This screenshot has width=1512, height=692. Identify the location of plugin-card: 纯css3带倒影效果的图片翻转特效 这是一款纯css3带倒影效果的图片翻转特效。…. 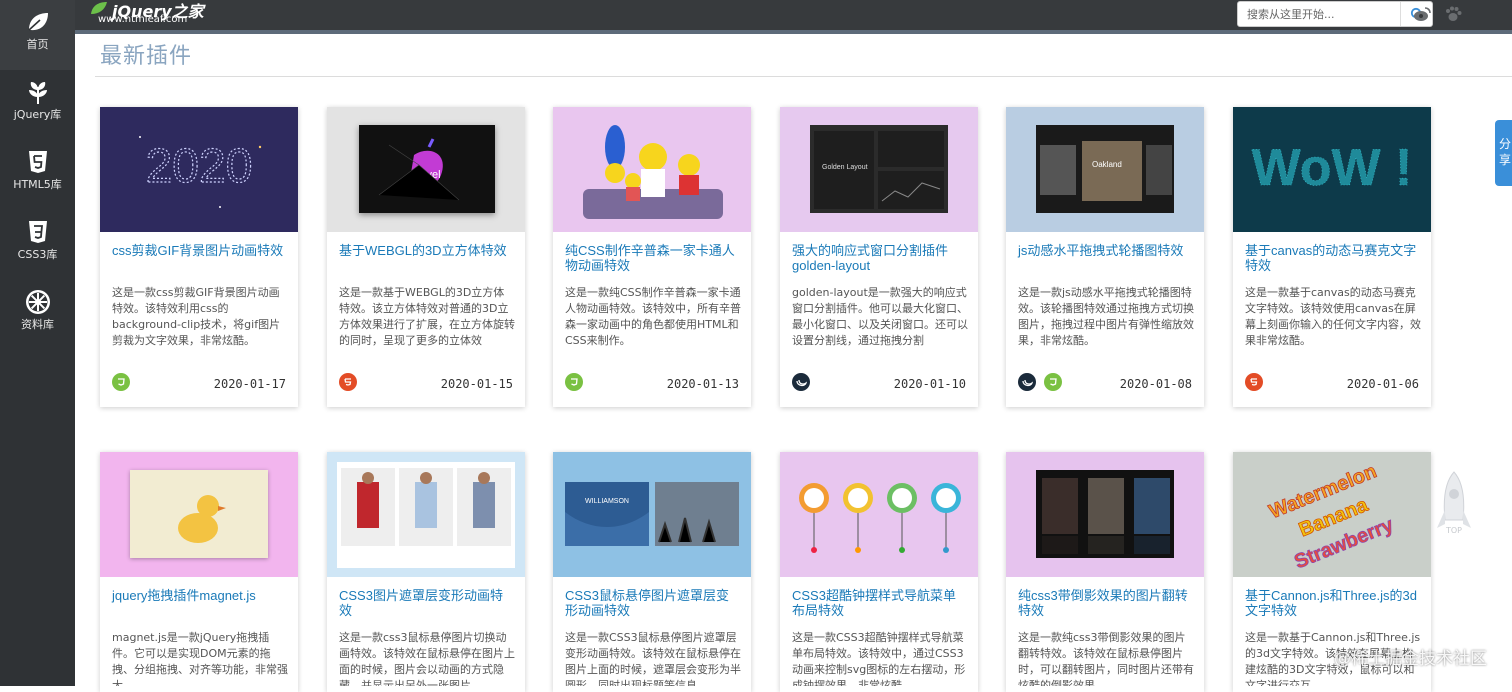
(1105, 572).